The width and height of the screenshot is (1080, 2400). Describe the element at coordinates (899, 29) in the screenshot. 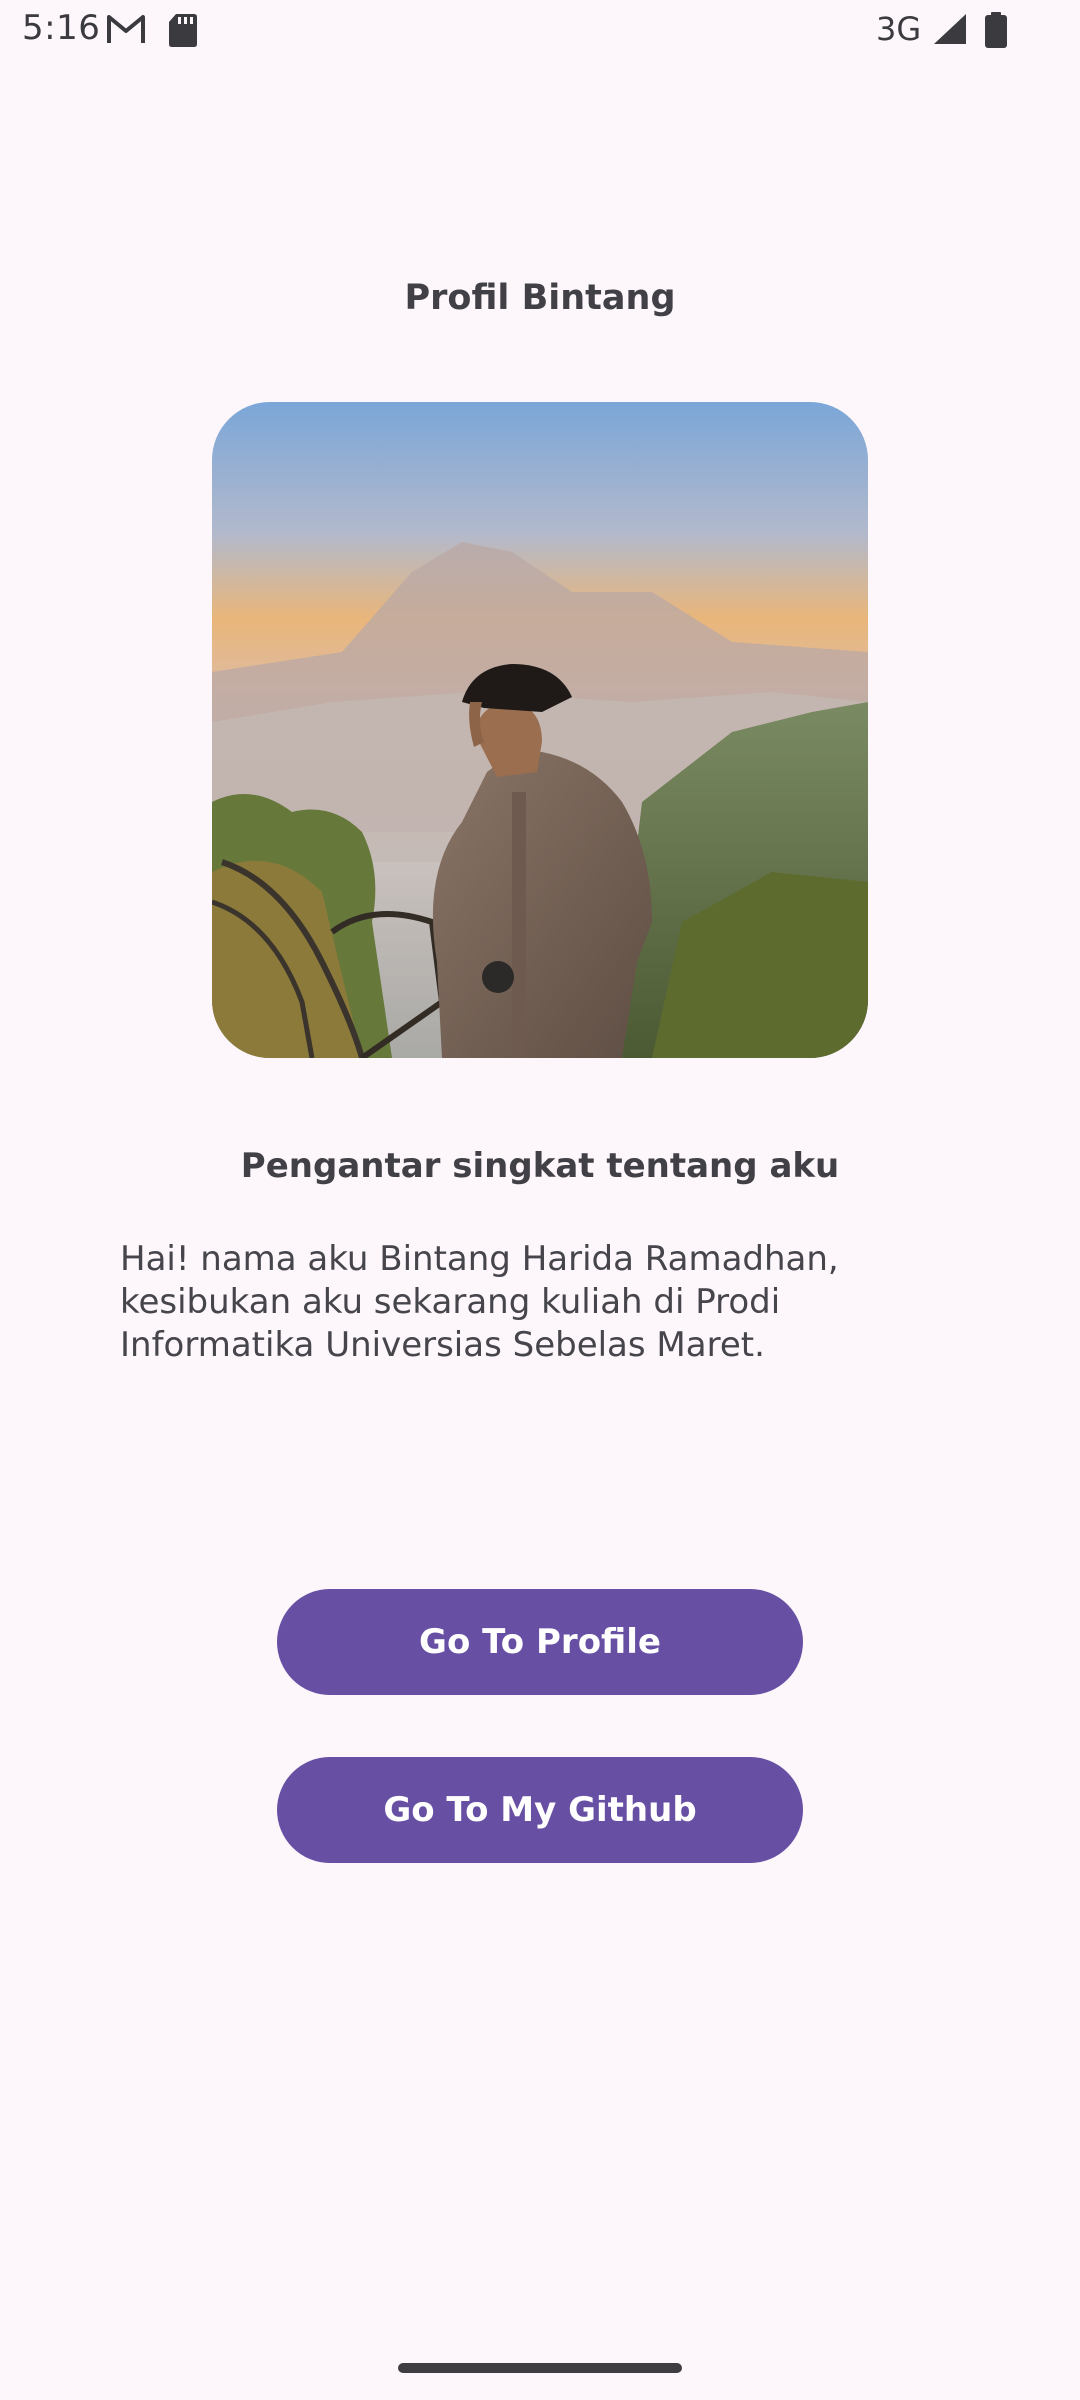

I see `network-type: 3G` at that location.